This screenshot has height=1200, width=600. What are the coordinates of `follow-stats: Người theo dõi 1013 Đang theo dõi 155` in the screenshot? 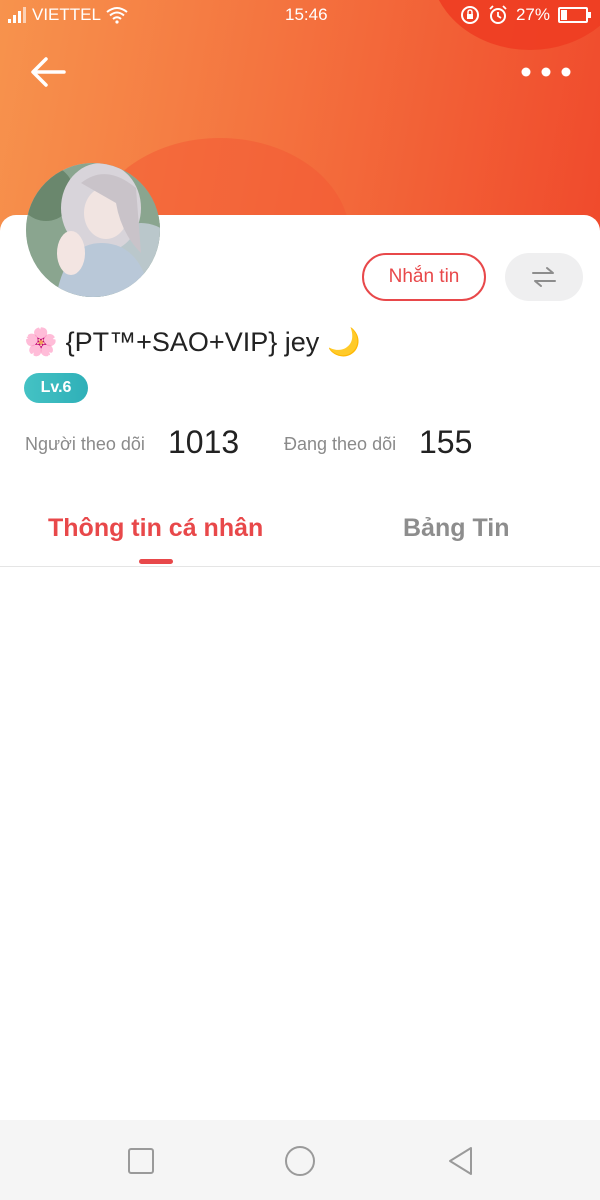 It's located at (305, 444).